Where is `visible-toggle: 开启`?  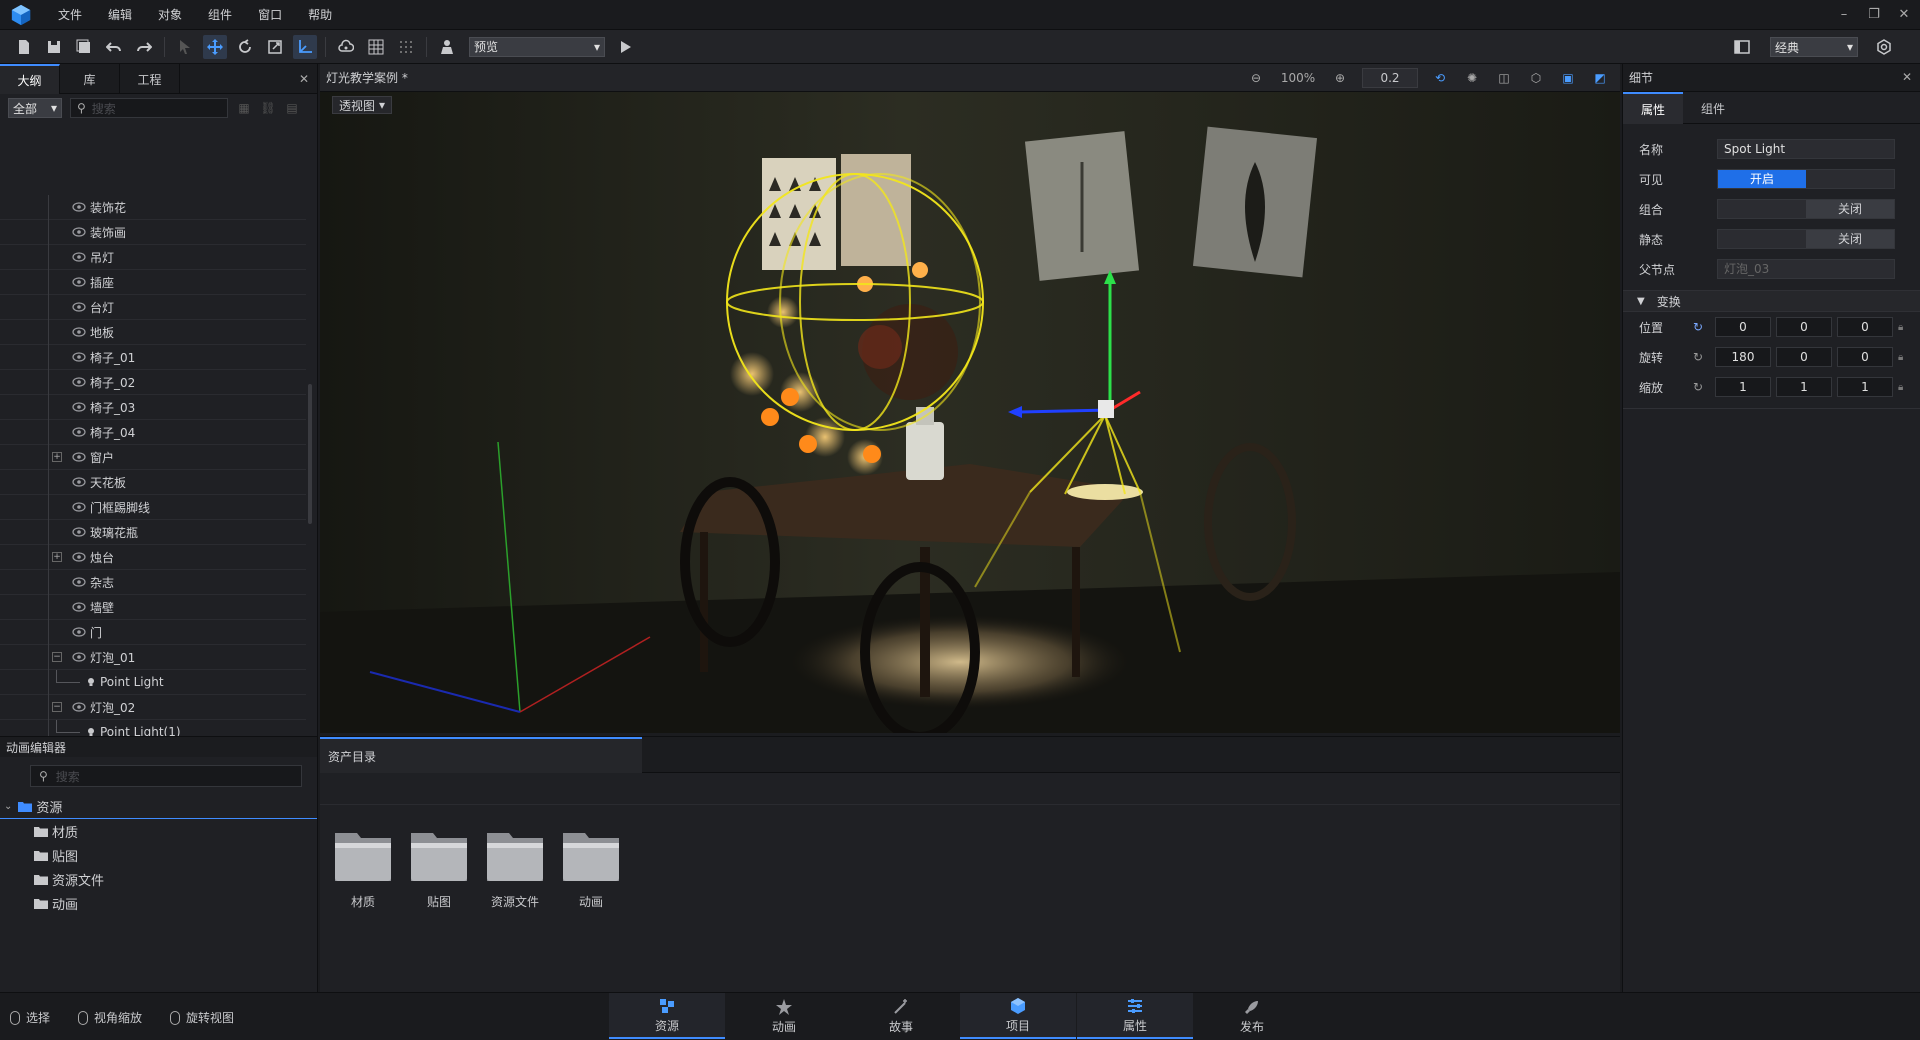
visible-toggle: 开启 is located at coordinates (1806, 179).